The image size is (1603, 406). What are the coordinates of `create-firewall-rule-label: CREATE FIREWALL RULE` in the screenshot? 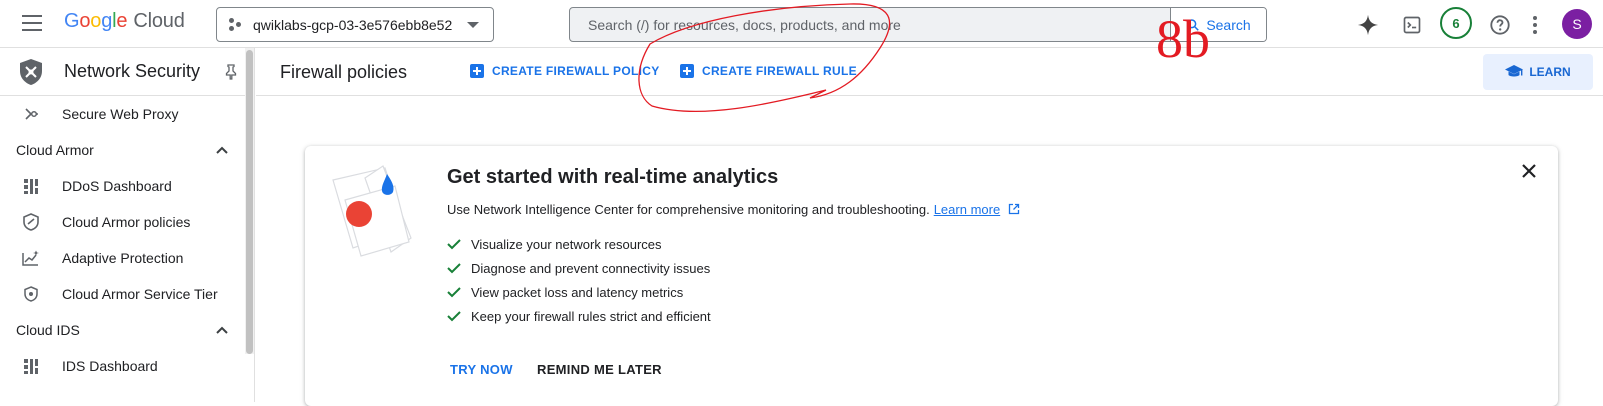 It's located at (779, 71).